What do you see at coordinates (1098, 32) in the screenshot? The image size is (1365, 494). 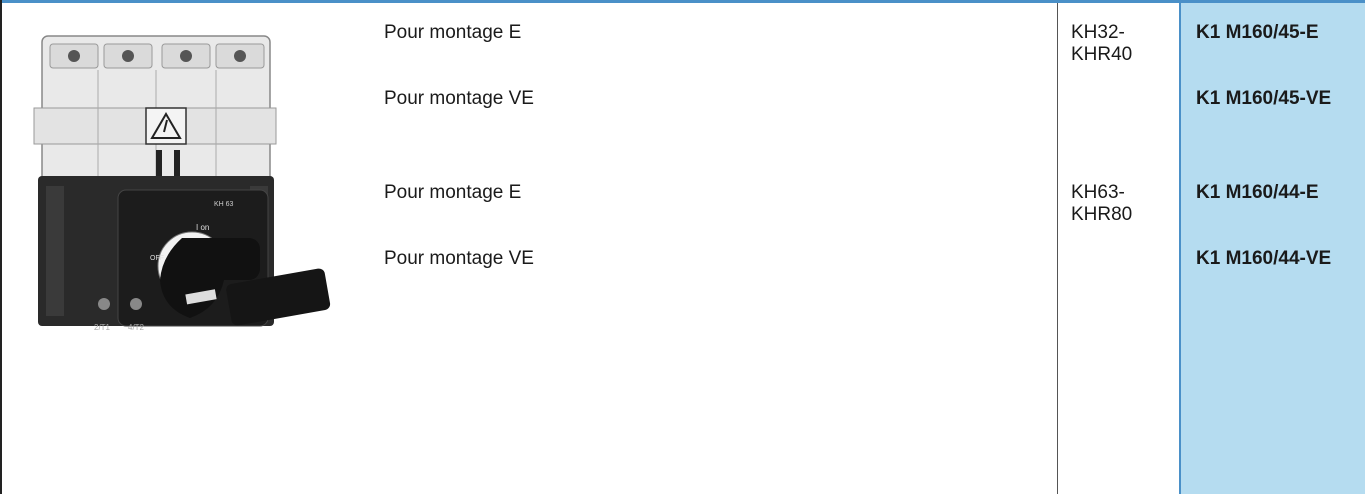 I see `reference-line: KH32-` at bounding box center [1098, 32].